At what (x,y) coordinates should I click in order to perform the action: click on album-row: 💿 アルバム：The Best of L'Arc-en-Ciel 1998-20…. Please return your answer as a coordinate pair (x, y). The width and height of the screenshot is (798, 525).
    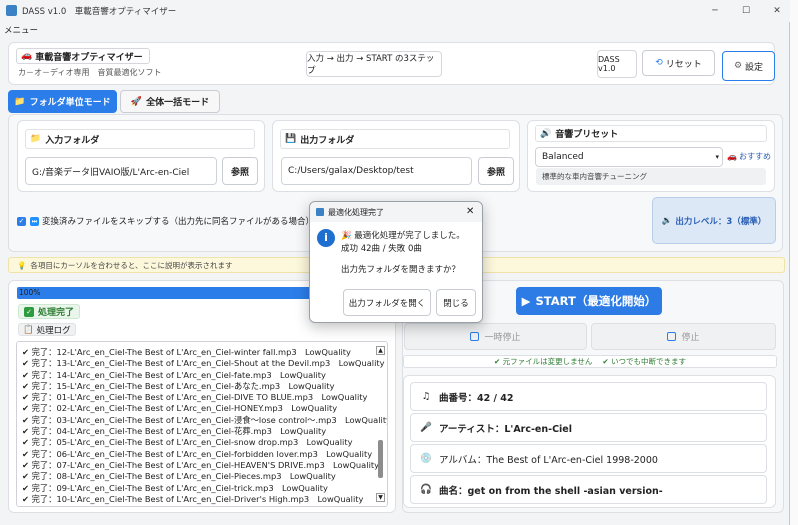
    Looking at the image, I should click on (588, 458).